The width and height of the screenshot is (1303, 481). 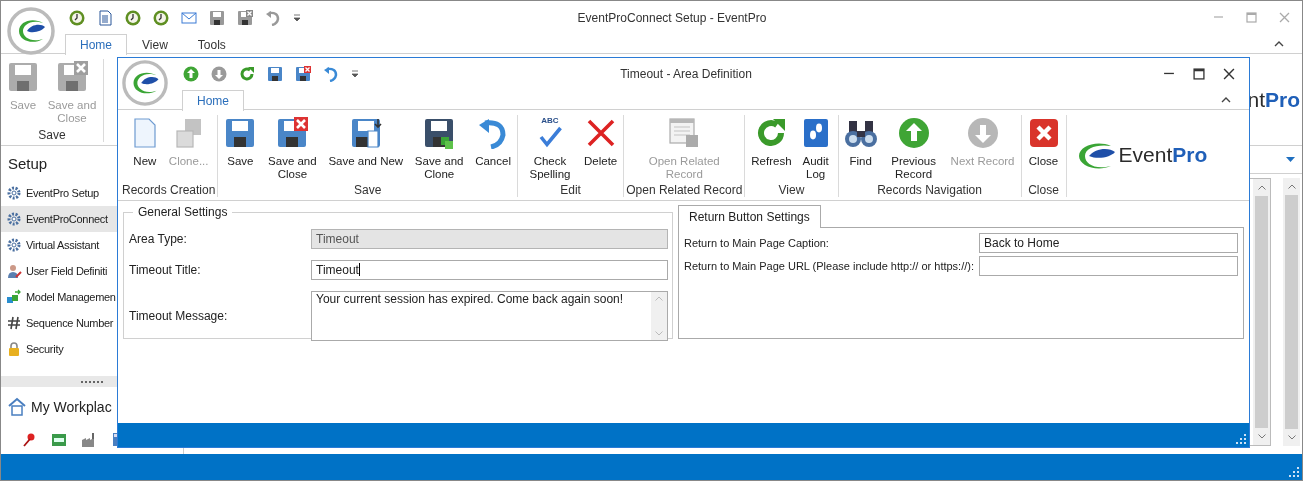 What do you see at coordinates (89, 440) in the screenshot?
I see `factory-icon` at bounding box center [89, 440].